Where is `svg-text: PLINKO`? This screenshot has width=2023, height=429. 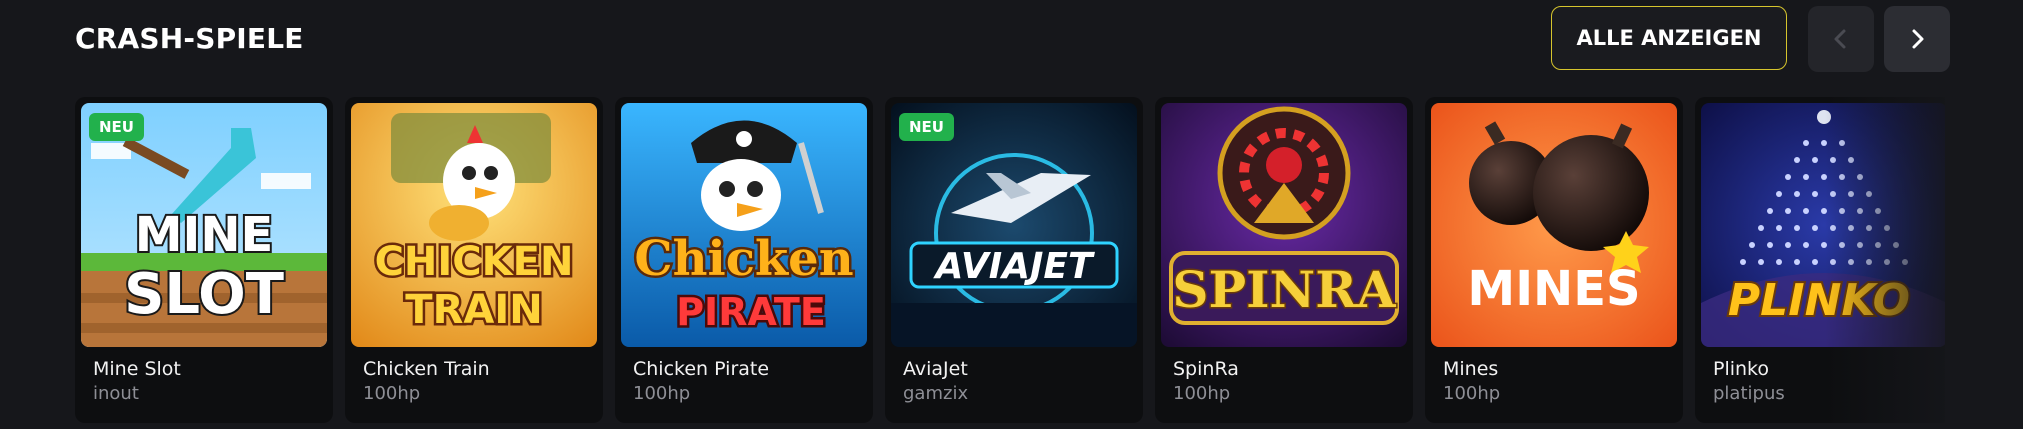
svg-text: PLINKO is located at coordinates (1819, 300).